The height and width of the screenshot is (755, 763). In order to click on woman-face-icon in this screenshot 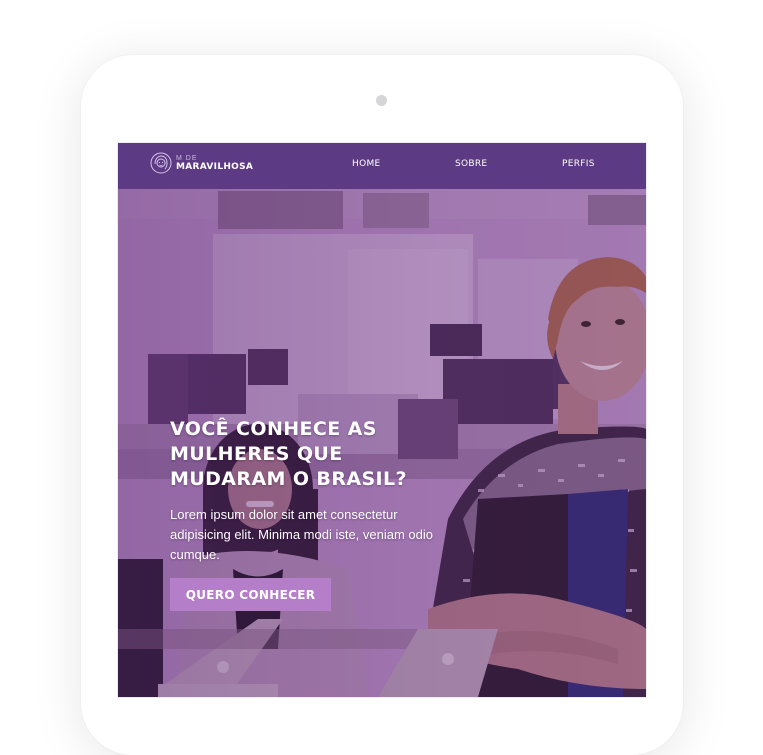, I will do `click(161, 163)`.